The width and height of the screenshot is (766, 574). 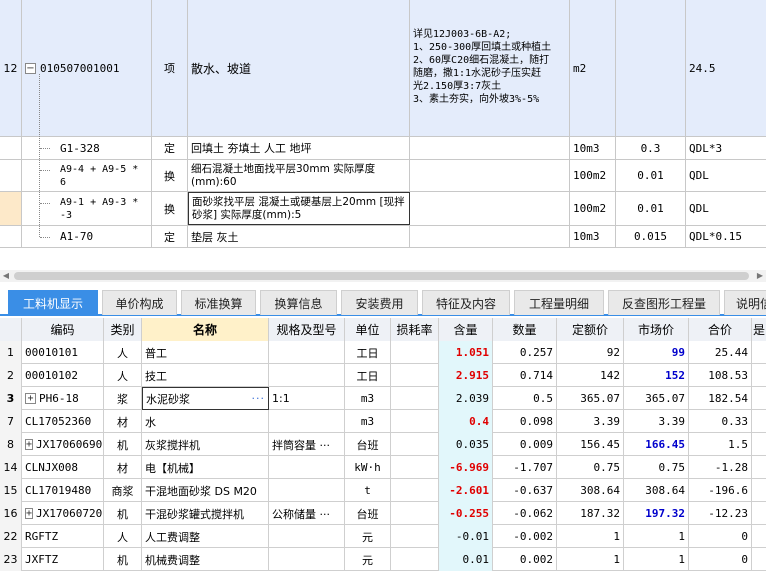 What do you see at coordinates (299, 208) in the screenshot?
I see `quota-name-editor: 面砂浆找平层 混凝土或硬基层上20mm [现拌砂浆] 实际厚度(mm):5` at bounding box center [299, 208].